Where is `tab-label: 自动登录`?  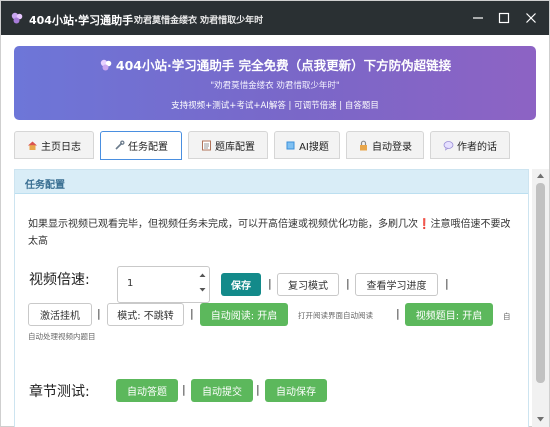 tab-label: 自动登录 is located at coordinates (392, 147).